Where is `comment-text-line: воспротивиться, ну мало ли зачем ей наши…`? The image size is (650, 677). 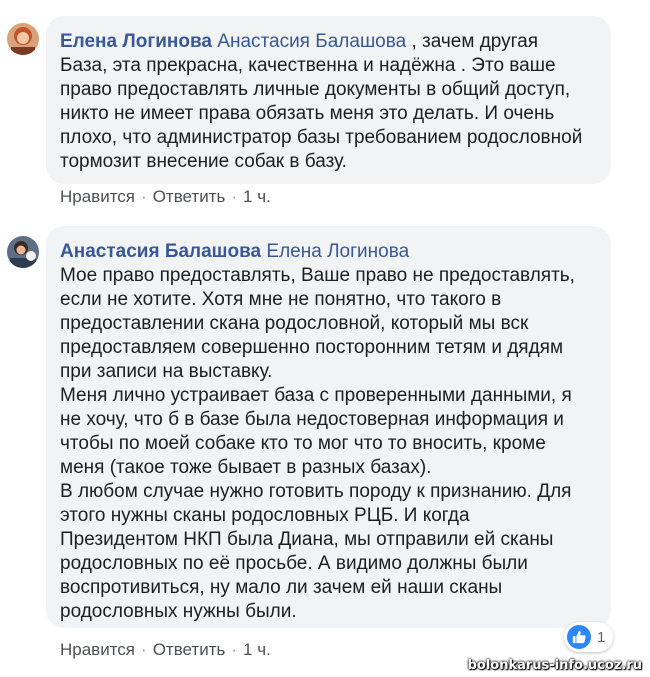
comment-text-line: воспротивиться, ну мало ли зачем ей наши… is located at coordinates (281, 587).